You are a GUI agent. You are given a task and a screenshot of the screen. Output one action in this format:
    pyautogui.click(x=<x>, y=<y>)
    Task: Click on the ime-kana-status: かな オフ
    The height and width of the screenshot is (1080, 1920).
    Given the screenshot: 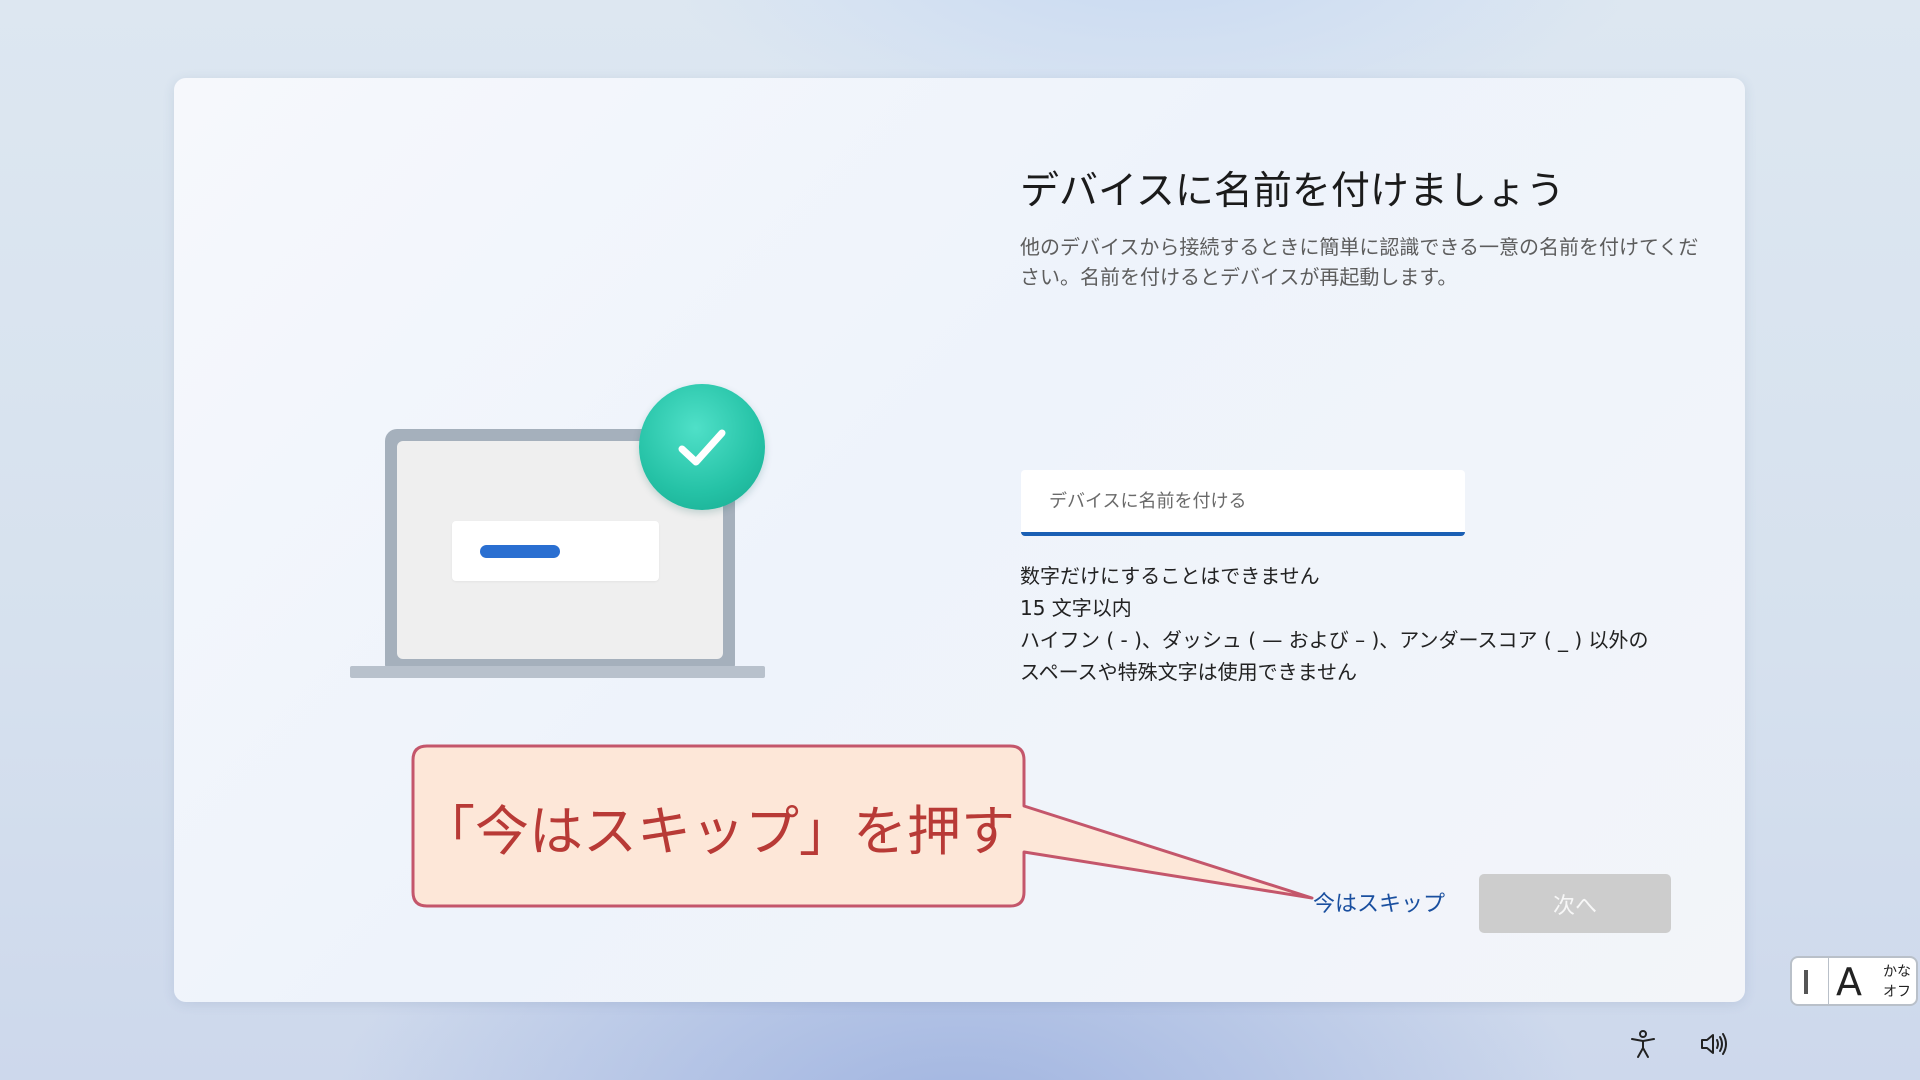 What is the action you would take?
    pyautogui.click(x=1897, y=982)
    